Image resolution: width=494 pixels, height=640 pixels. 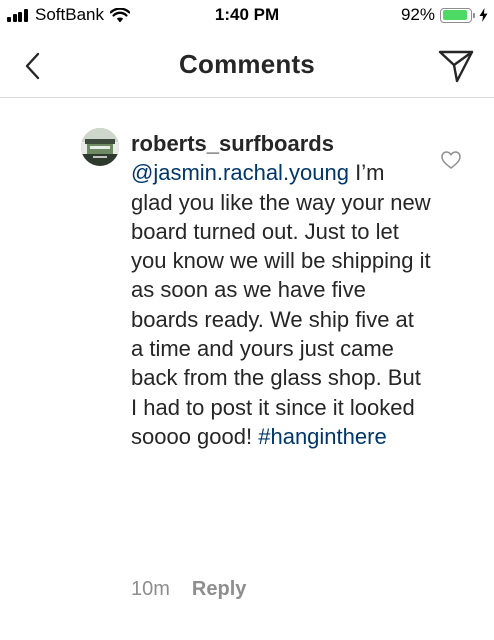 I want to click on like-button, so click(x=451, y=160).